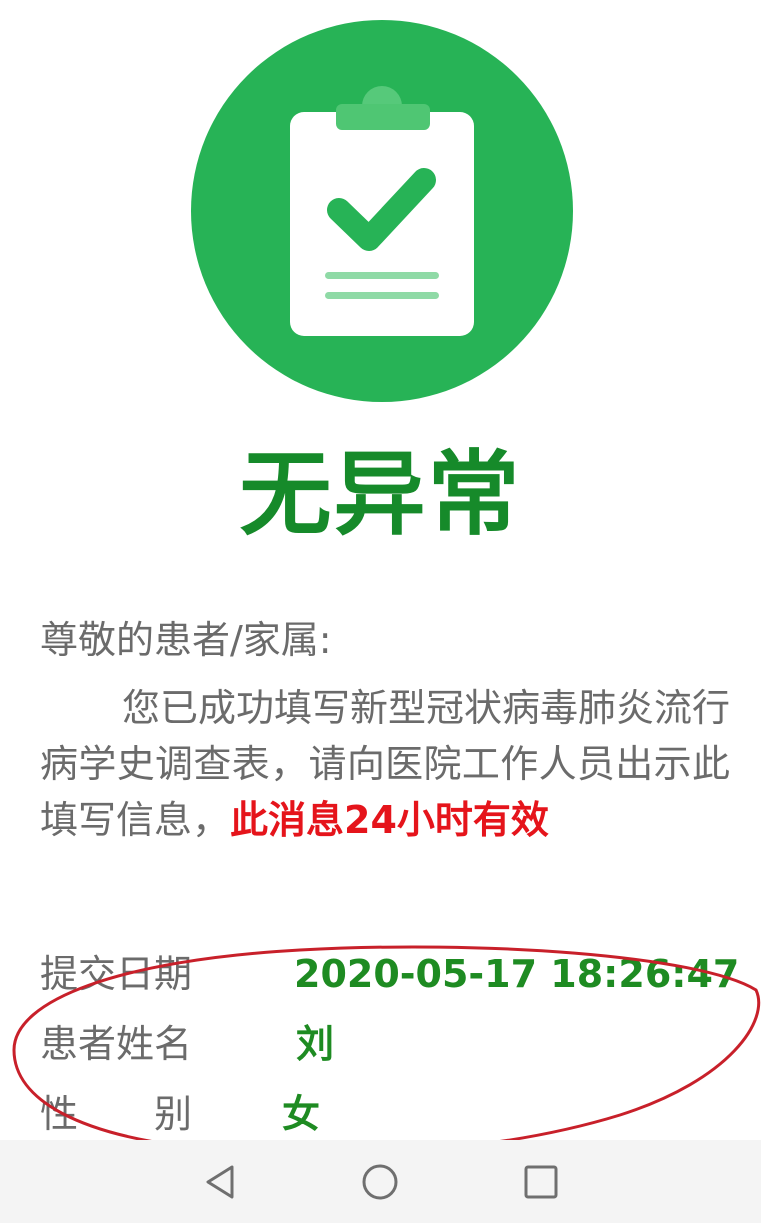  Describe the element at coordinates (116, 1044) in the screenshot. I see `patient-name-label: 患者姓名` at that location.